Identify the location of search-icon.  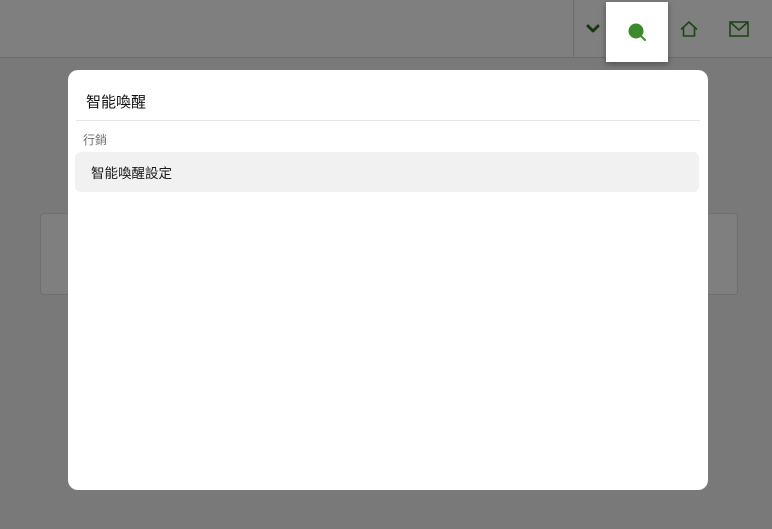
(637, 32).